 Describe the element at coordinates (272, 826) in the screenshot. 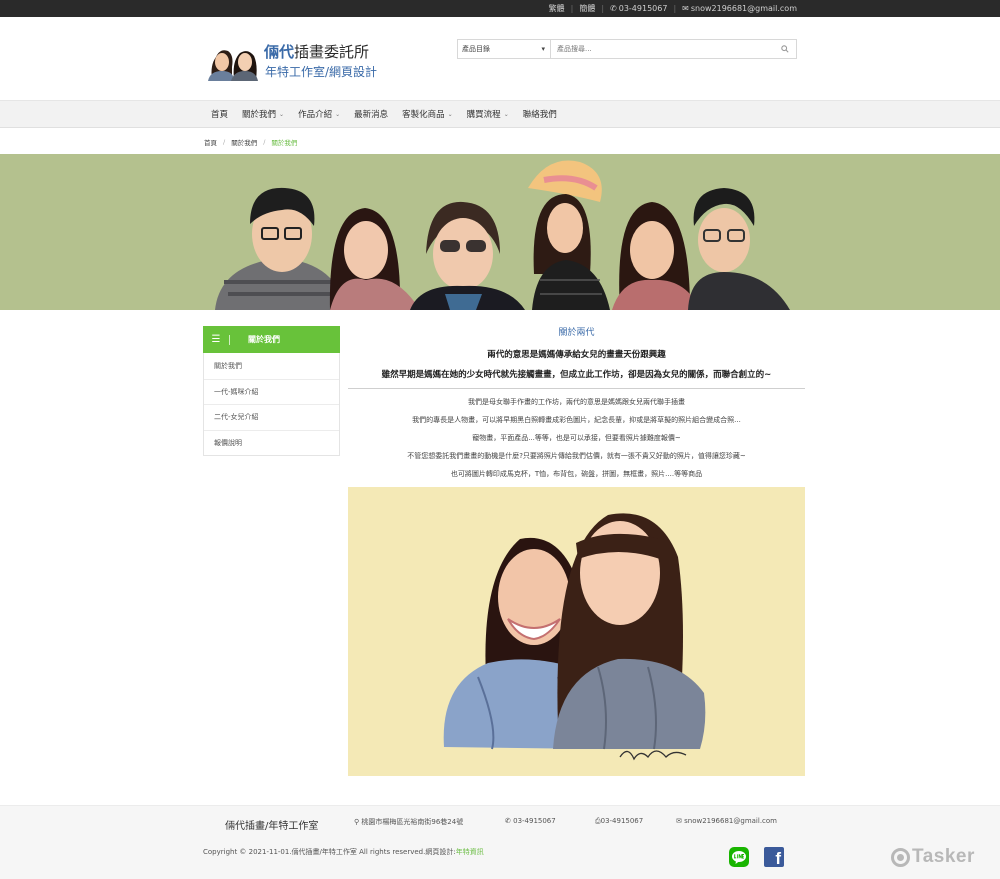

I see `footer-company-name: 倆代插畫/年特工作室` at that location.